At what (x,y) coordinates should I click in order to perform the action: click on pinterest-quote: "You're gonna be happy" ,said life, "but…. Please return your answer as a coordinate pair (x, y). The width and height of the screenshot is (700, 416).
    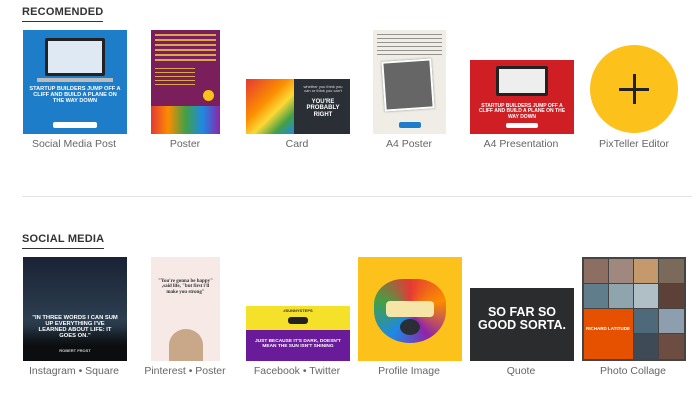
    Looking at the image, I should click on (185, 287).